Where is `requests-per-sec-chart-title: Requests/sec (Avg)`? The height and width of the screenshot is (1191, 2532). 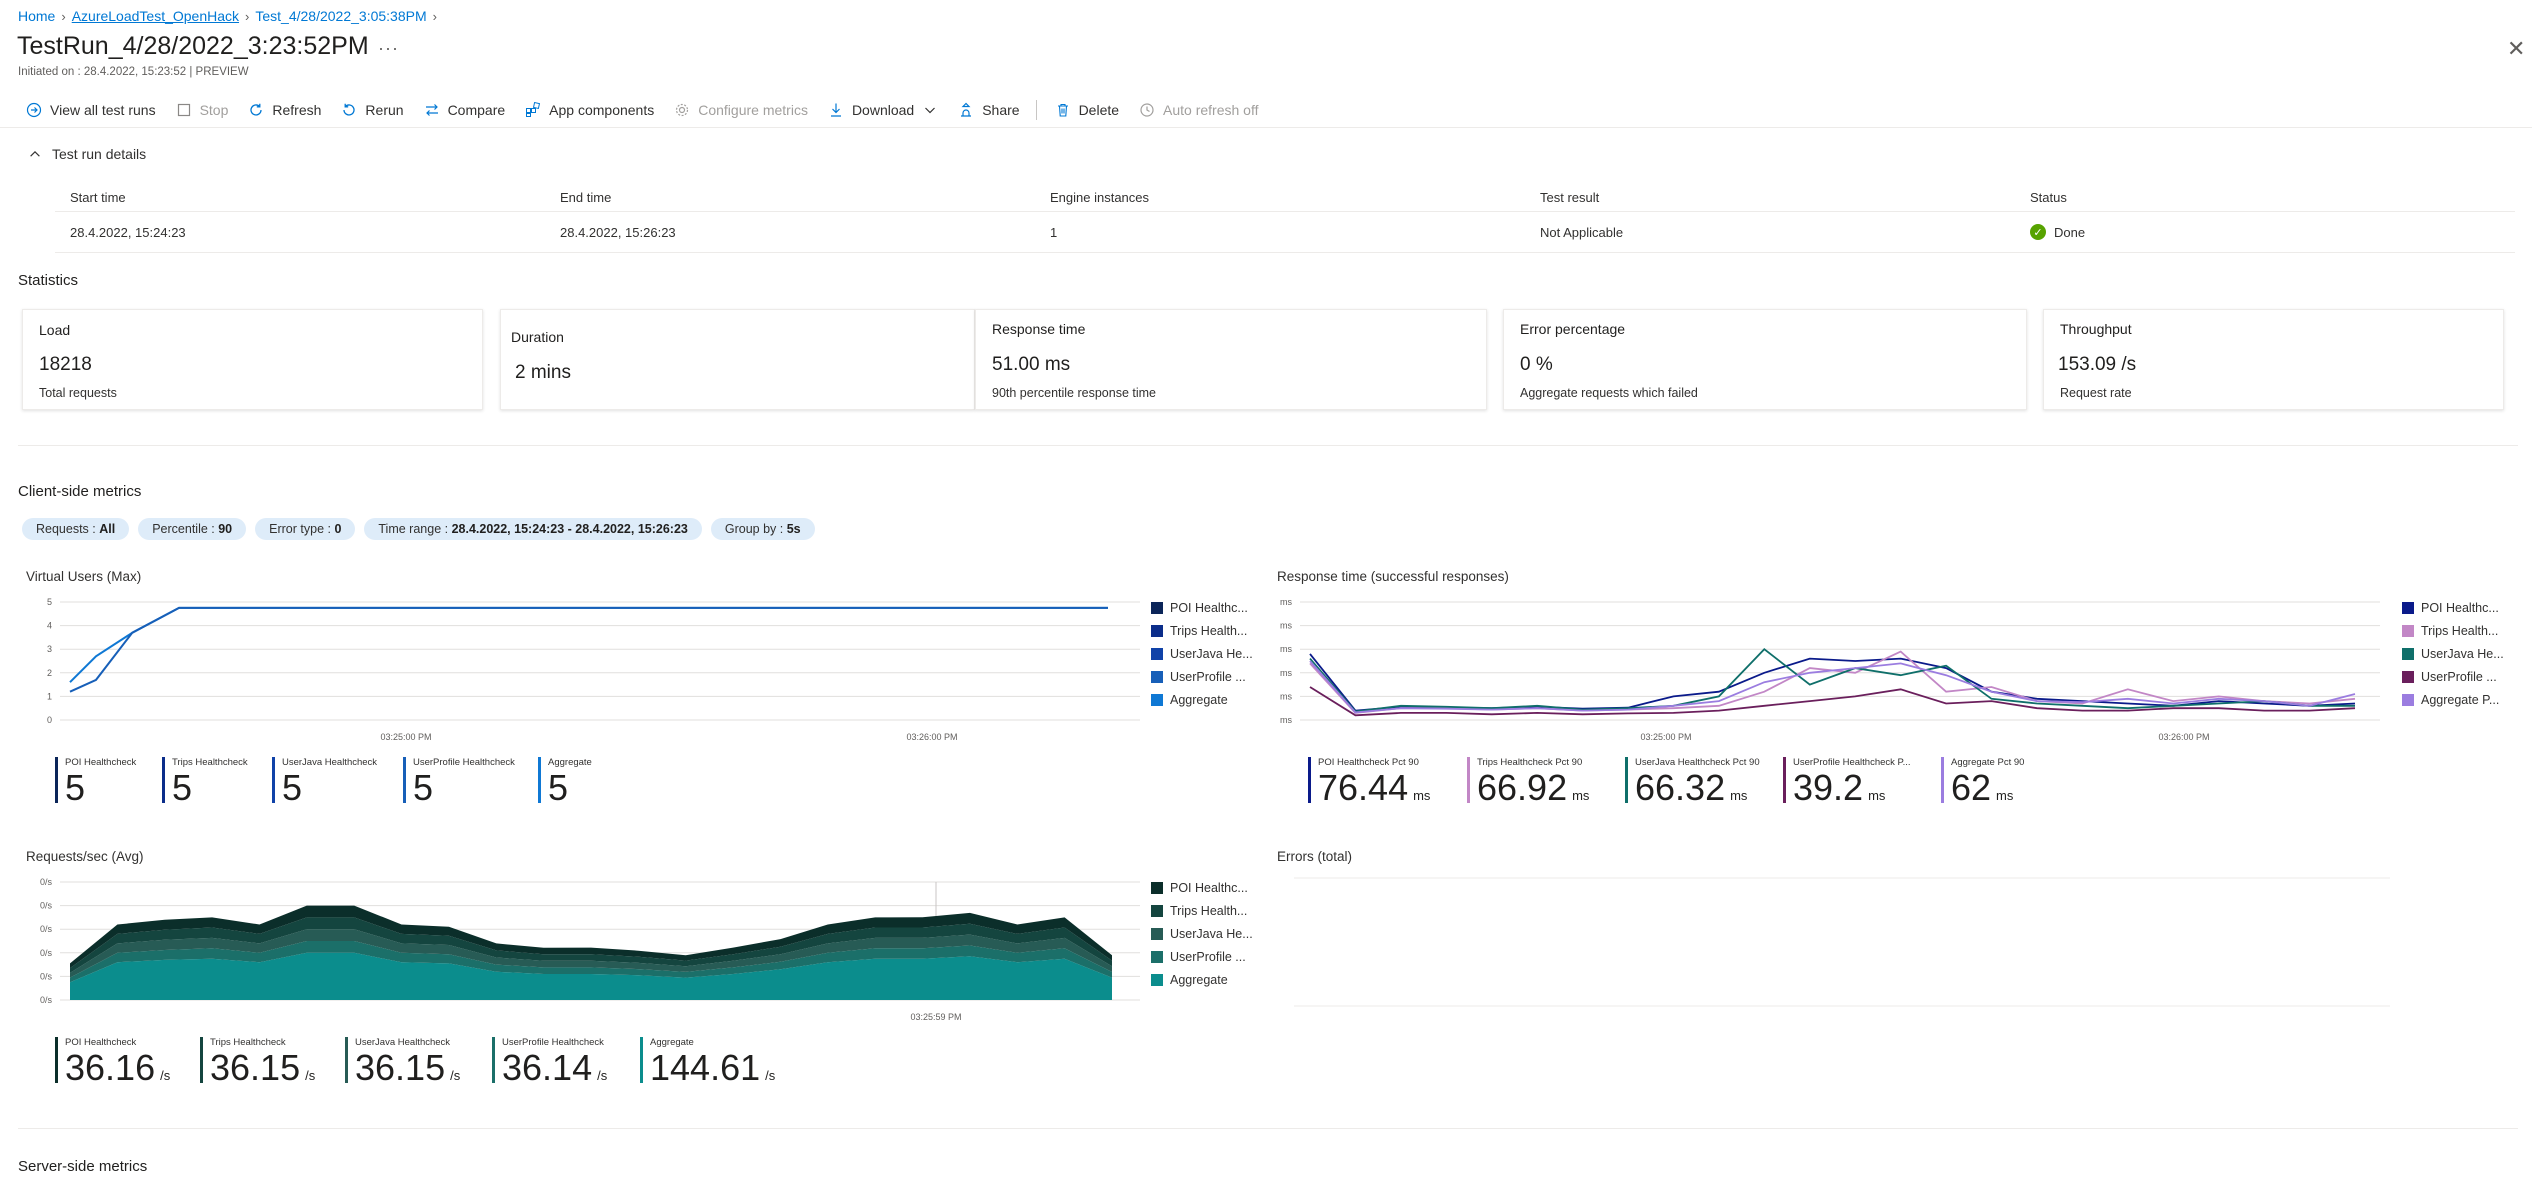
requests-per-sec-chart-title: Requests/sec (Avg) is located at coordinates (85, 856).